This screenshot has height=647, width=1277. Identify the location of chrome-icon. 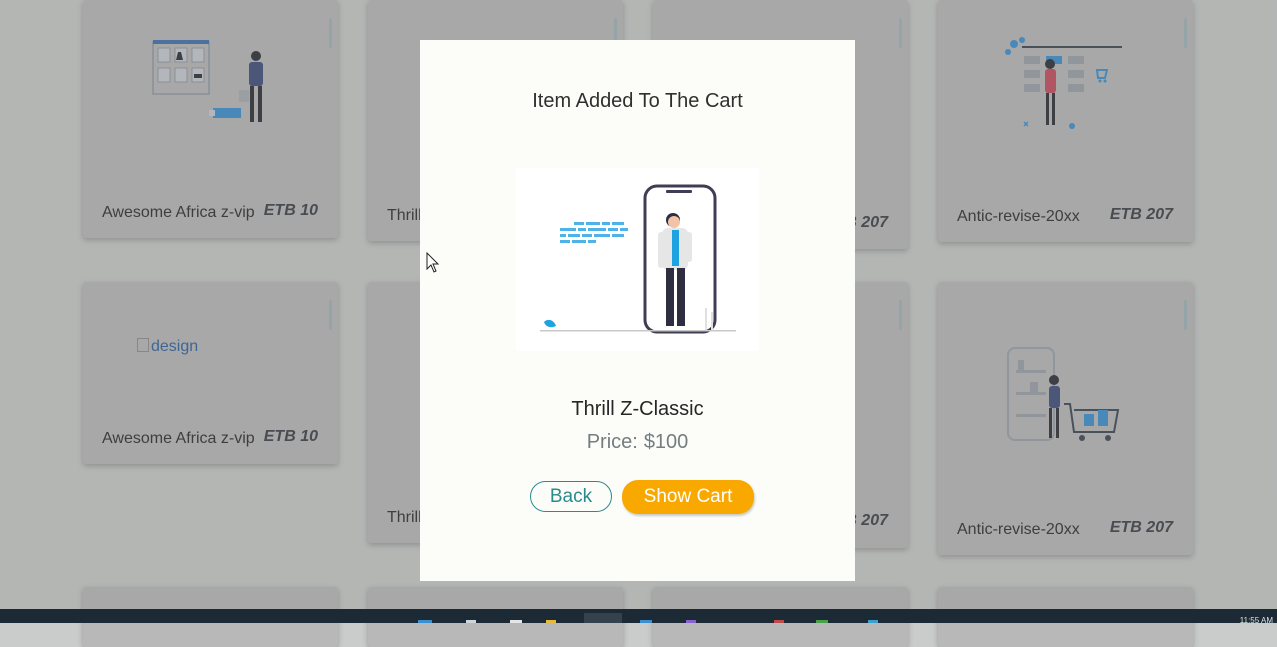
(603, 618).